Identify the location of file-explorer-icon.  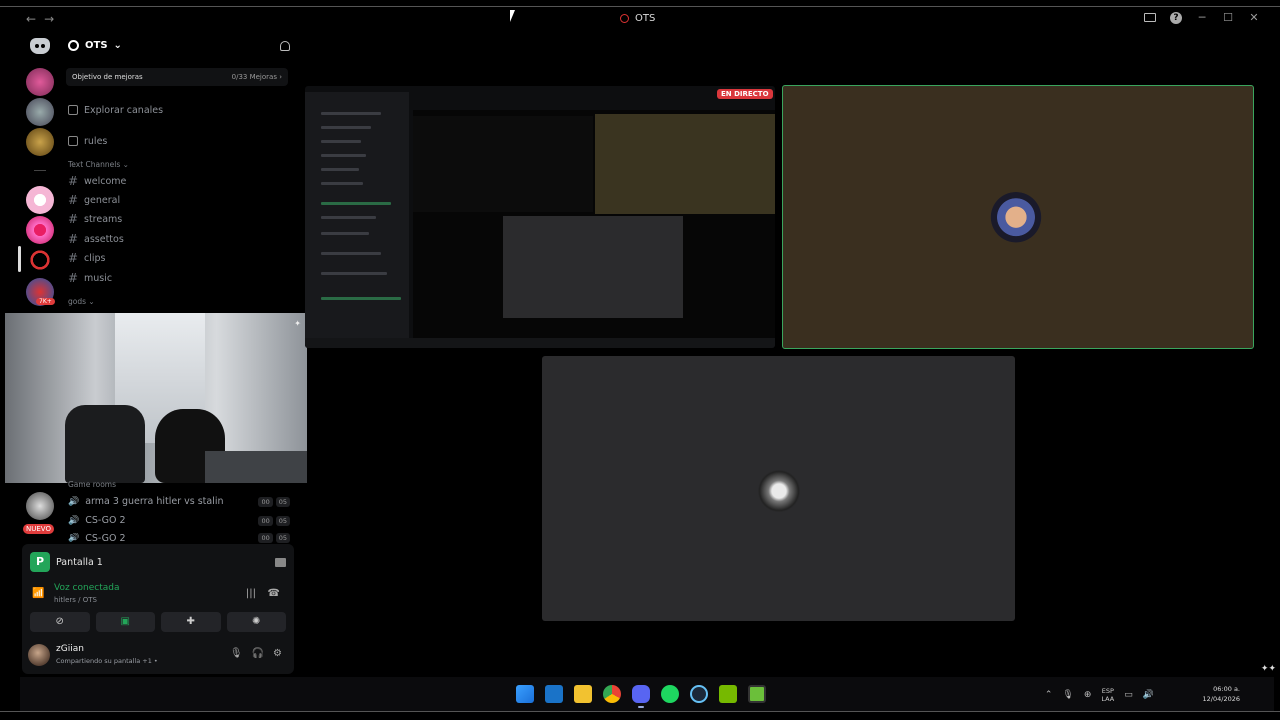
(583, 694).